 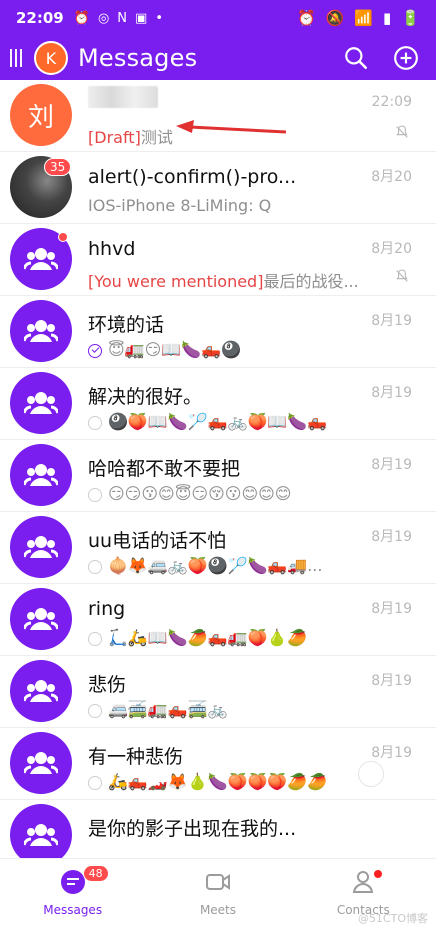 I want to click on conversation-title: 悲伤, so click(x=107, y=685).